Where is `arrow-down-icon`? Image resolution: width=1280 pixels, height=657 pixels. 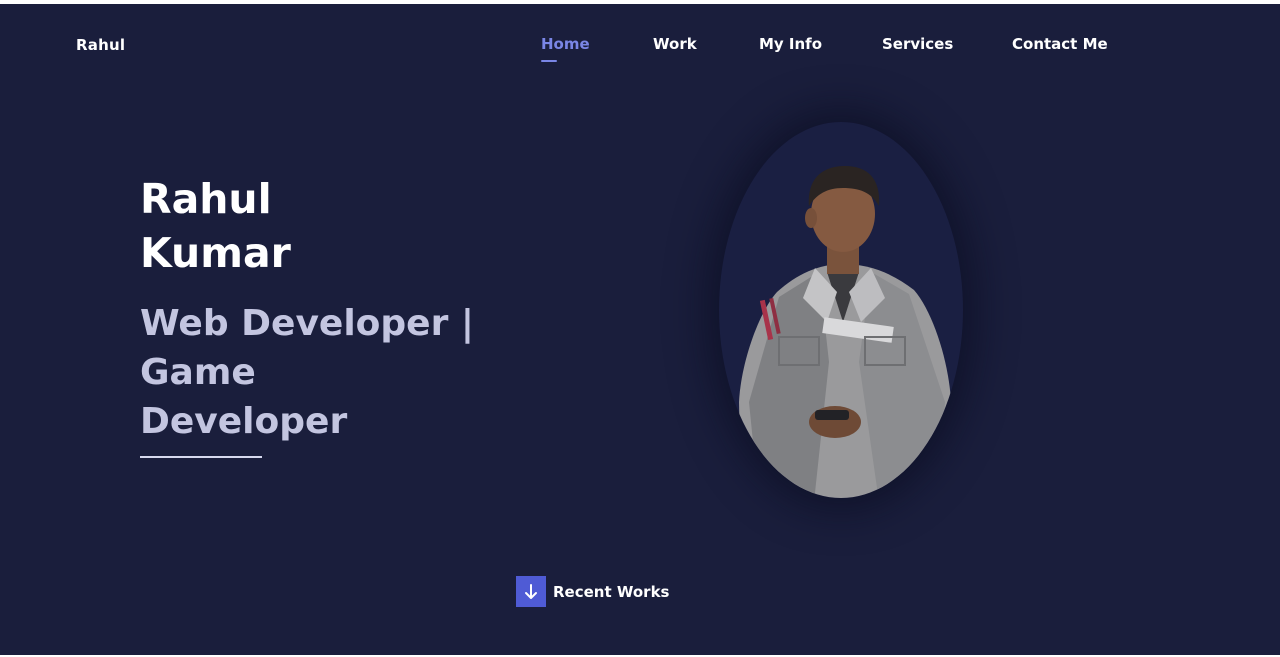
arrow-down-icon is located at coordinates (531, 591).